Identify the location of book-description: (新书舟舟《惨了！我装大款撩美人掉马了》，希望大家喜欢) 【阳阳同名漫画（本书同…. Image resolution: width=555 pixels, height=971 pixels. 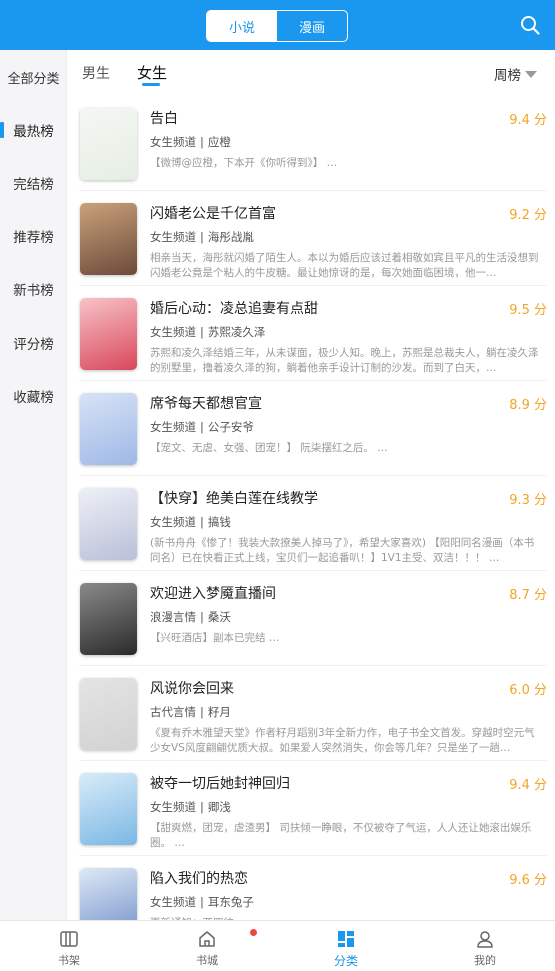
(342, 550).